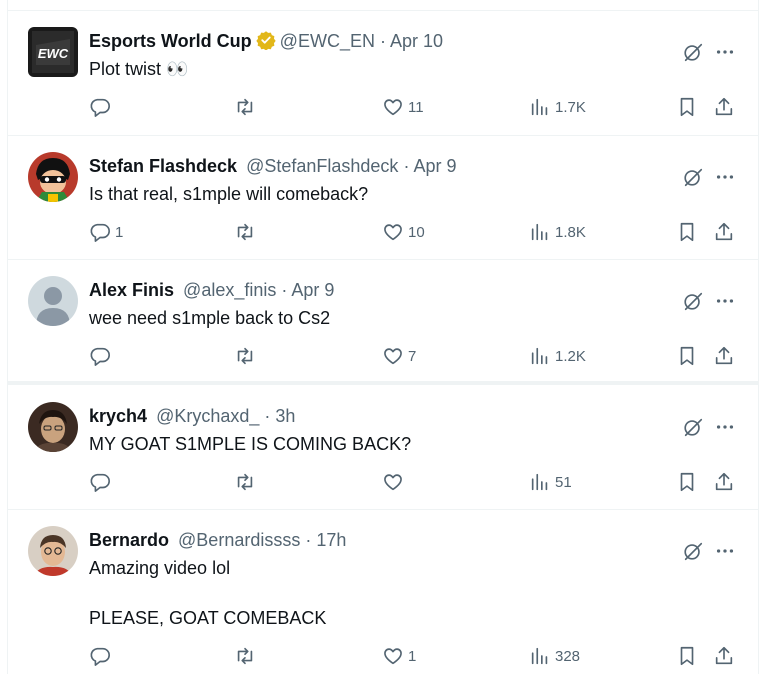 The image size is (780, 674). What do you see at coordinates (327, 41) in the screenshot?
I see `user-handle: @EWC_EN` at bounding box center [327, 41].